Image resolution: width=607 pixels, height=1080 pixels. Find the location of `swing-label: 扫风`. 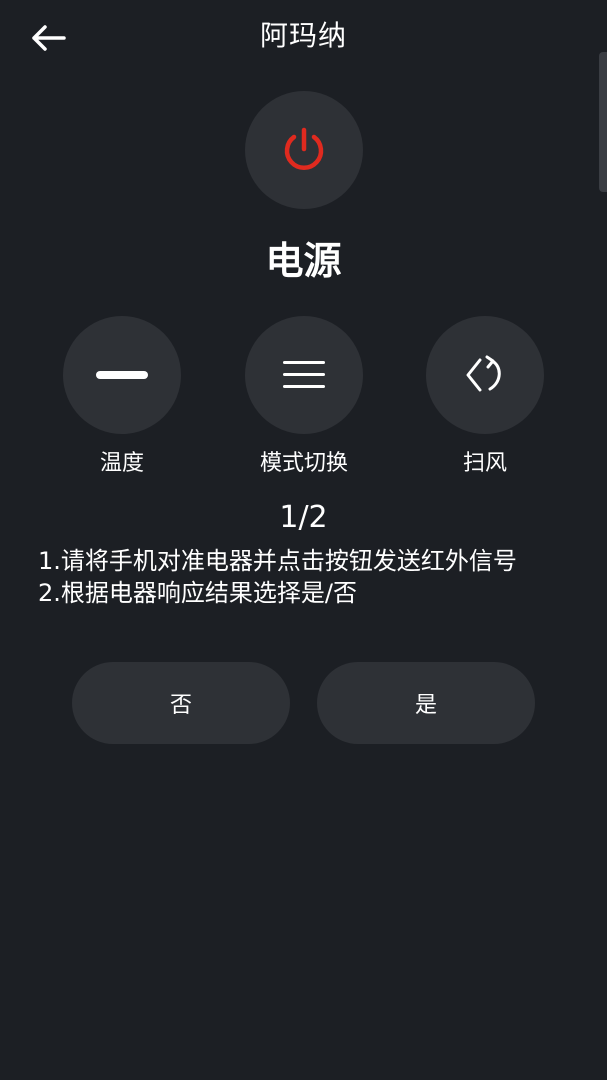

swing-label: 扫风 is located at coordinates (484, 463).